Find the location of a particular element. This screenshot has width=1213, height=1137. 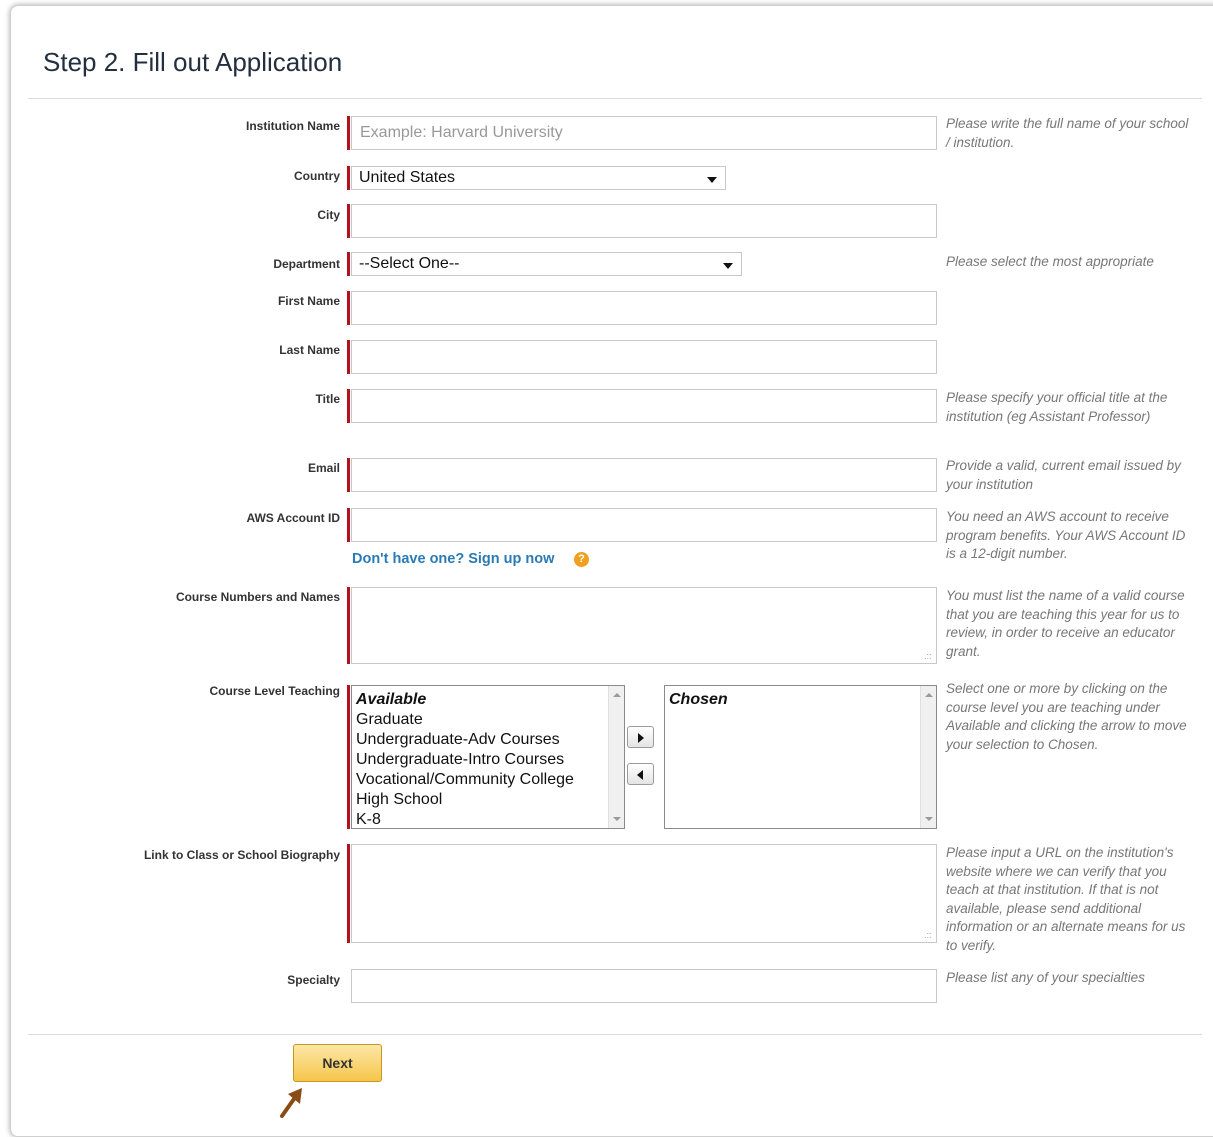

chosen-listbox: Chosen is located at coordinates (800, 757).